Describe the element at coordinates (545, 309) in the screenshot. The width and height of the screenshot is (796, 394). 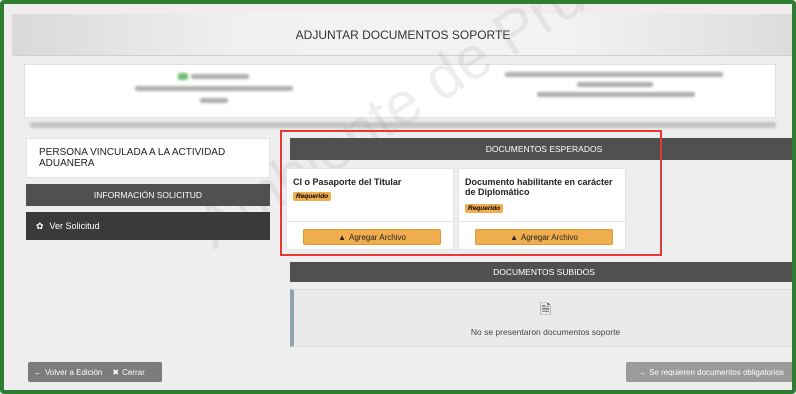
I see `document-icon: 🗎` at that location.